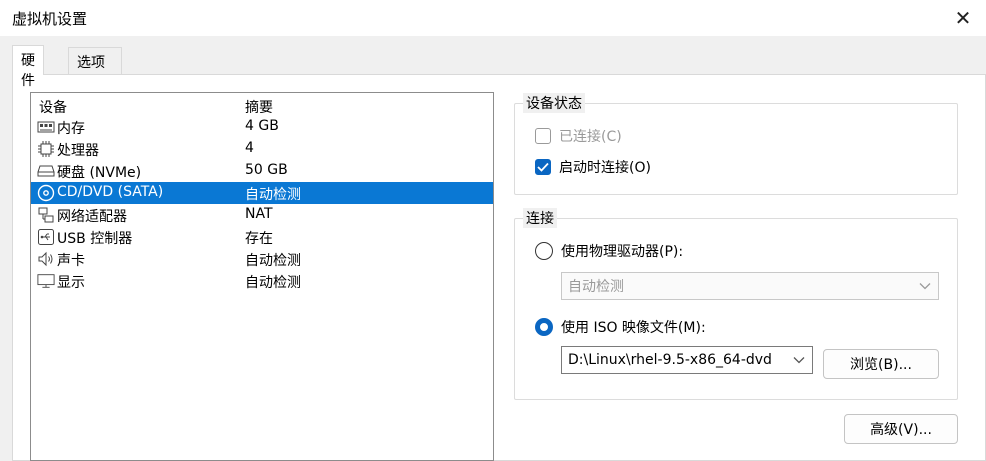 This screenshot has height=461, width=986. Describe the element at coordinates (736, 144) in the screenshot. I see `device-status-group: 设备状态 已连接(C) 启动时连接(O)` at that location.